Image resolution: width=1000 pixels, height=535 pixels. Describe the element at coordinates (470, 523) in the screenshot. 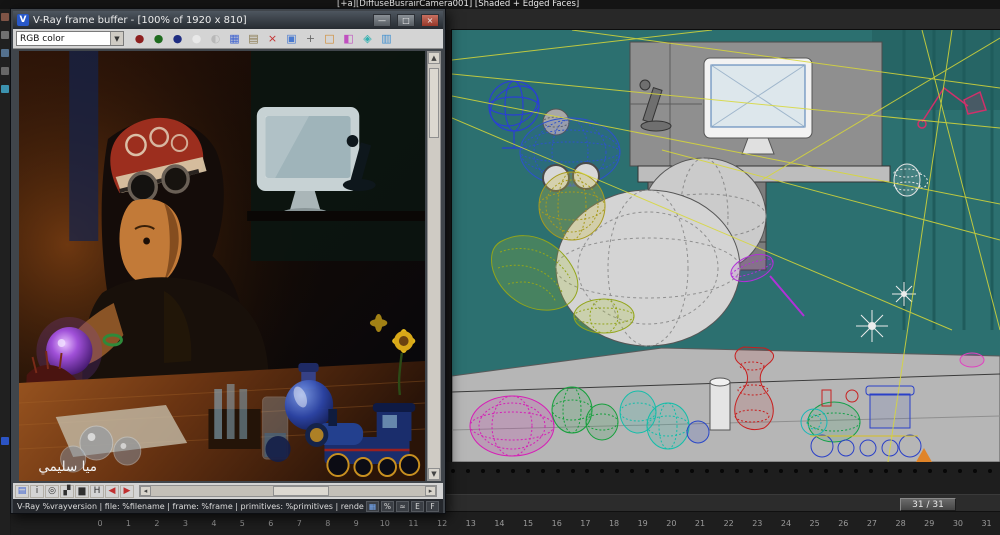

I see `frame-number: 13` at that location.